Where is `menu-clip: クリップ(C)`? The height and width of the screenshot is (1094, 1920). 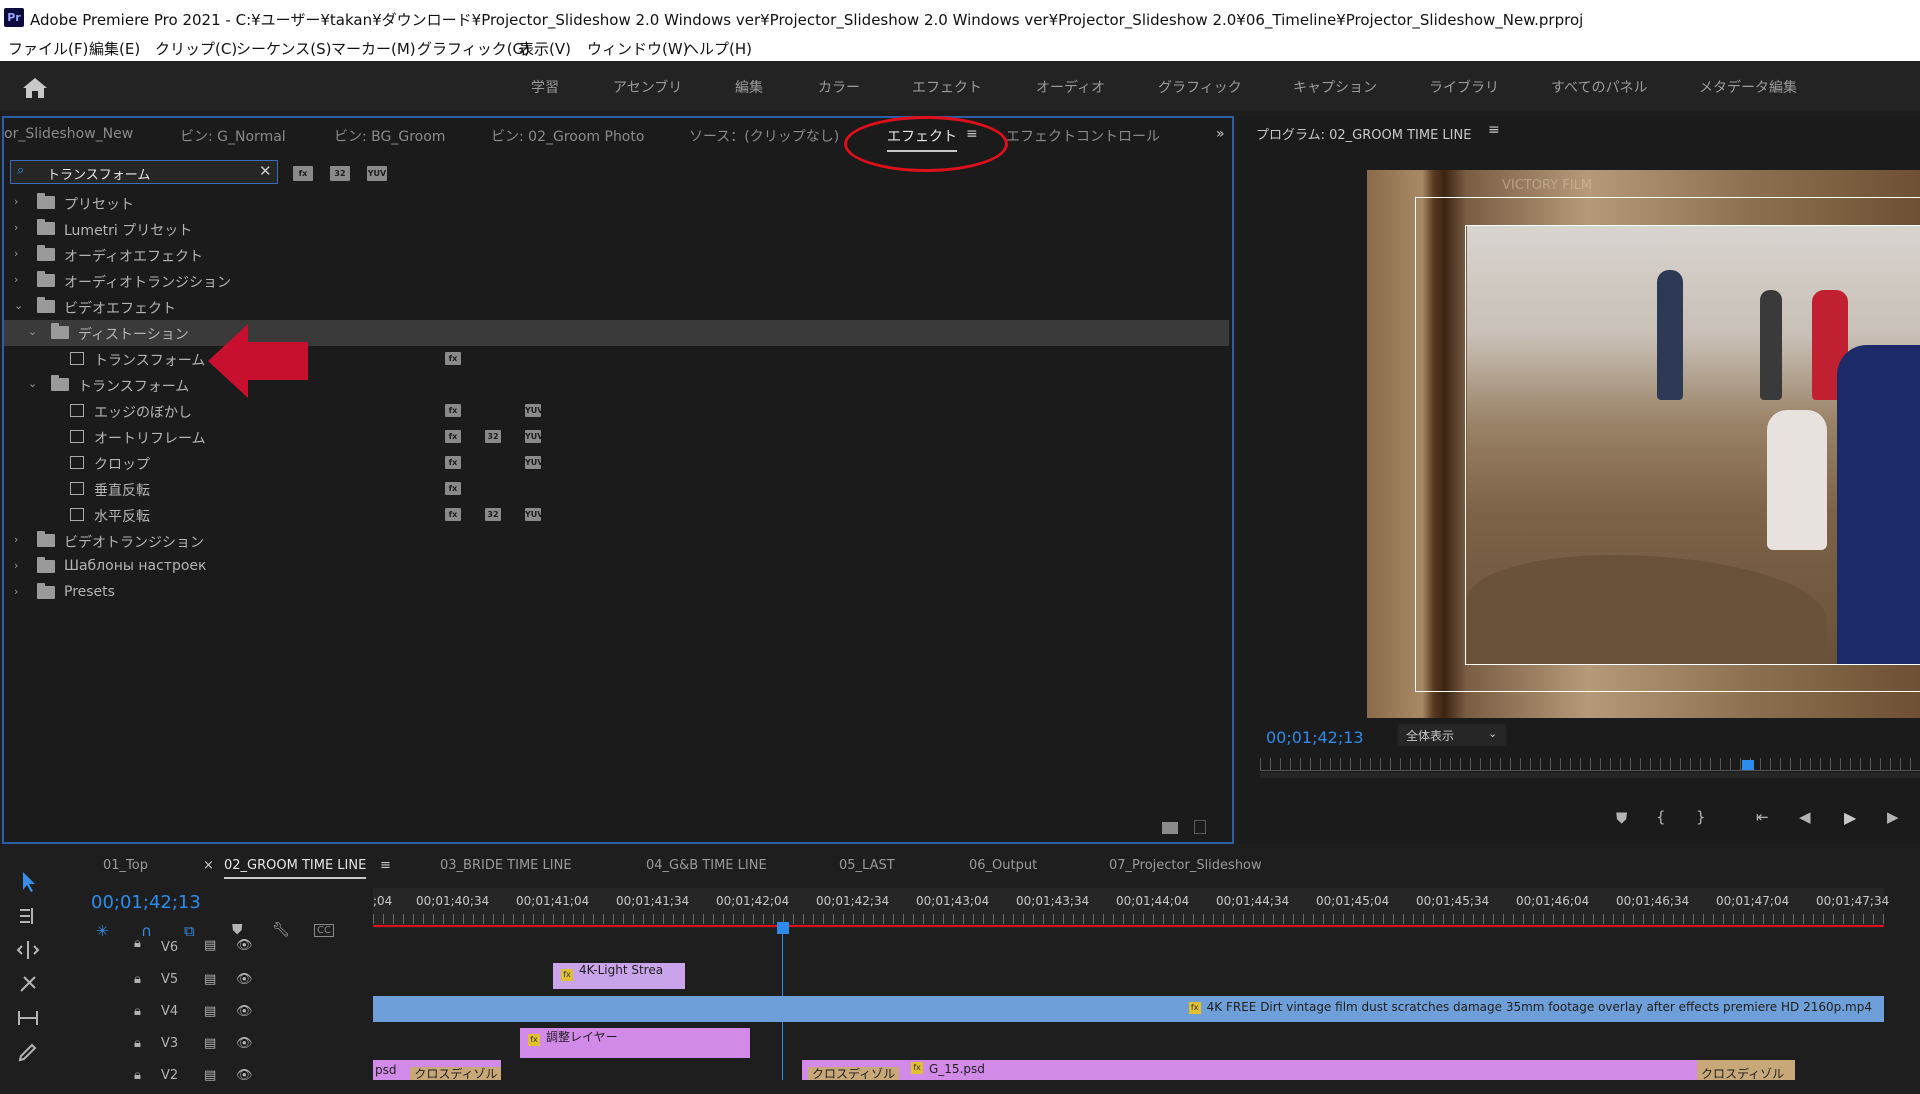
menu-clip: クリップ(C) is located at coordinates (196, 48).